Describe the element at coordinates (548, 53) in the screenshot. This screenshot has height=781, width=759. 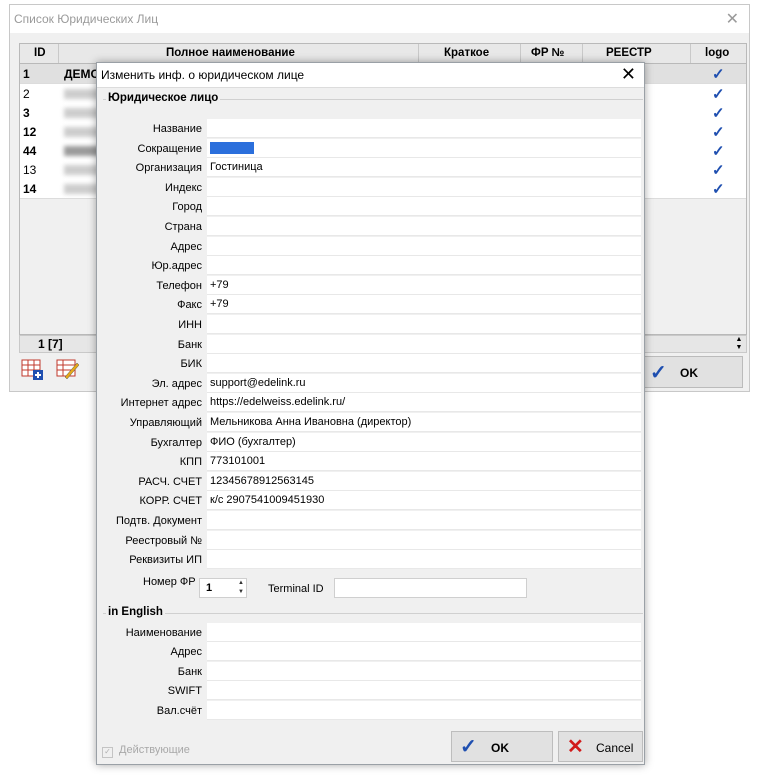
I see `col-fr: ФР №` at that location.